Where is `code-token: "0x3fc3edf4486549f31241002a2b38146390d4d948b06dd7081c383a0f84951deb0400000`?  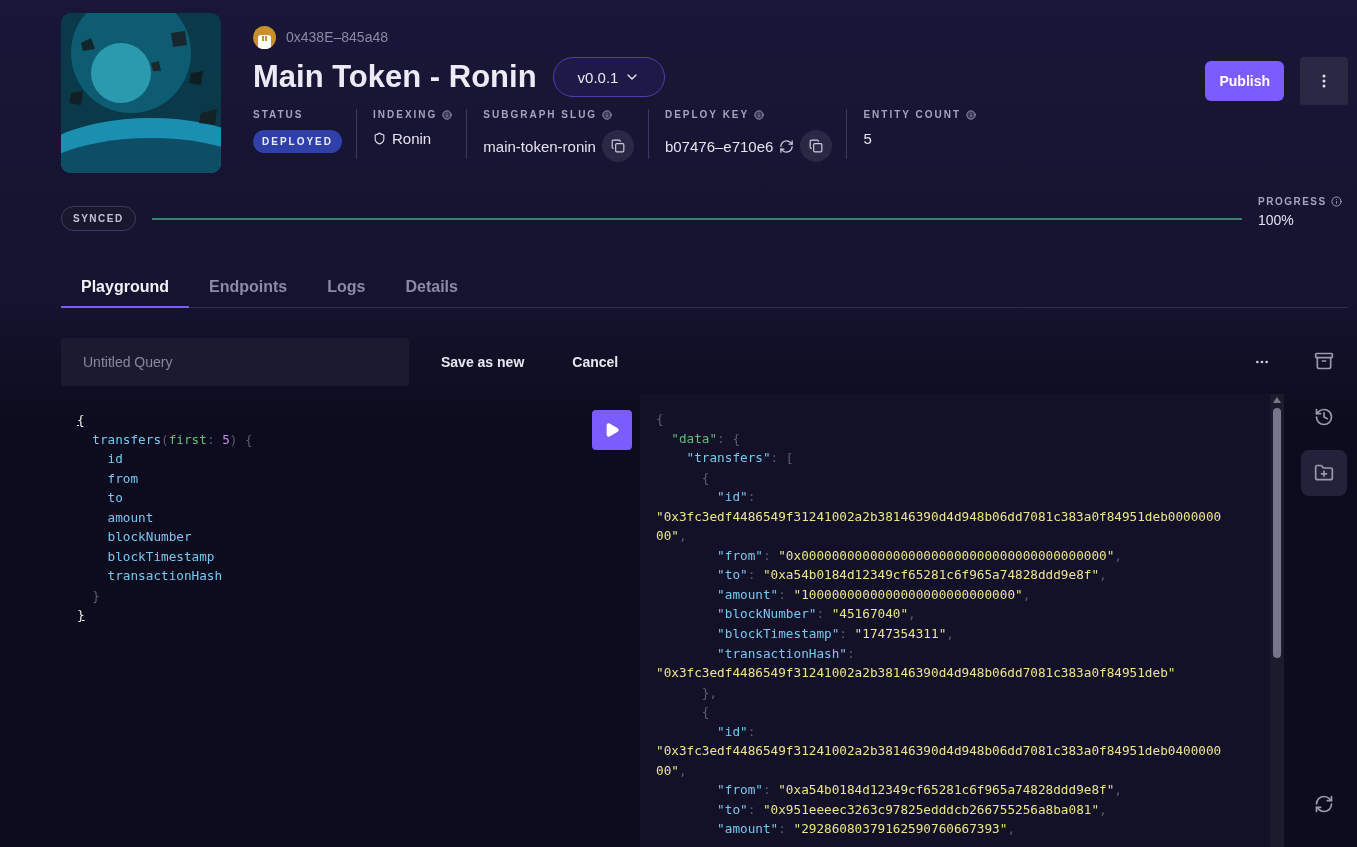 code-token: "0x3fc3edf4486549f31241002a2b38146390d4d948b06dd7081c383a0f84951deb0400000 is located at coordinates (939, 751).